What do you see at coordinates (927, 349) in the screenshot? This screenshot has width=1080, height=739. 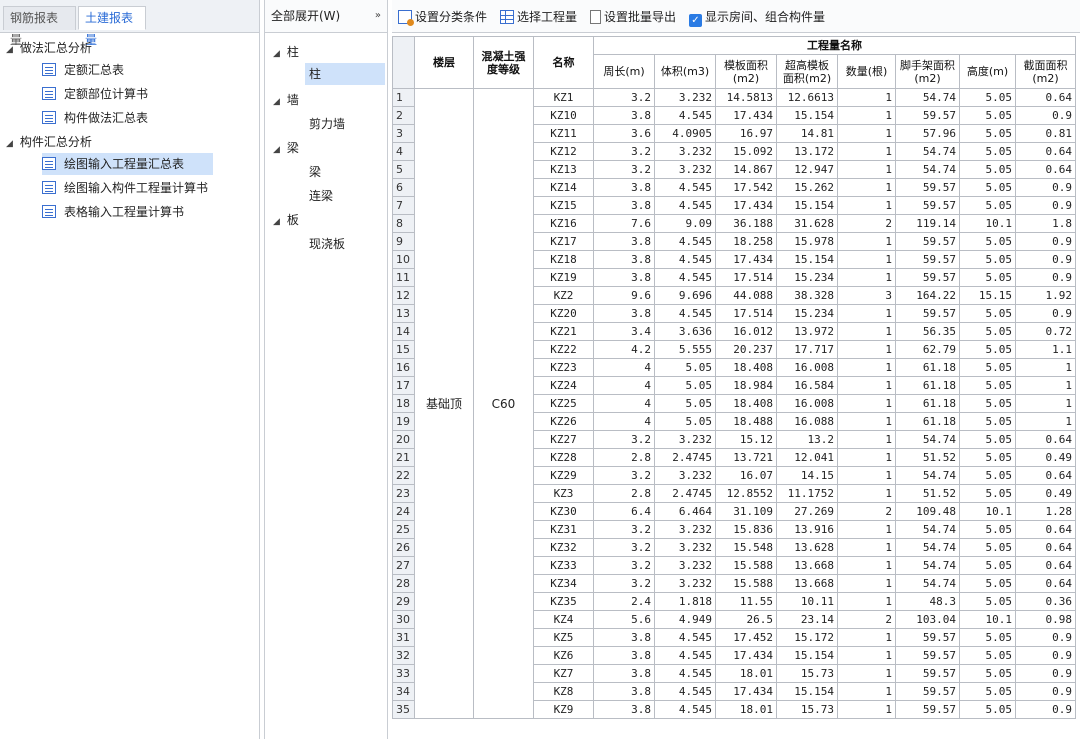 I see `cell-scaffold-area: 62.79` at bounding box center [927, 349].